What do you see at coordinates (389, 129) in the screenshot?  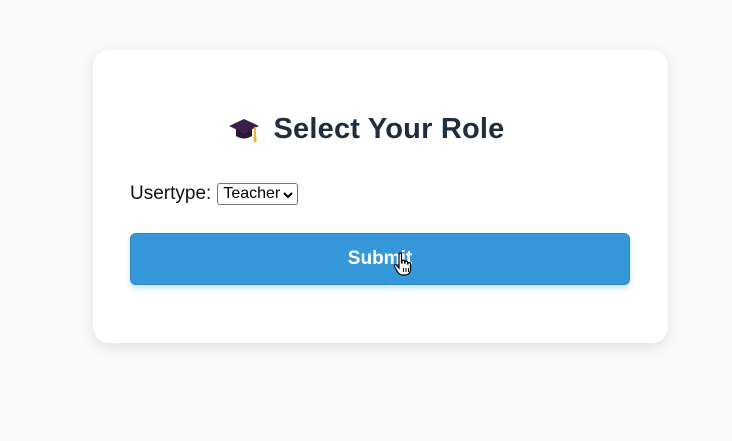 I see `page-title: Select Your Role` at bounding box center [389, 129].